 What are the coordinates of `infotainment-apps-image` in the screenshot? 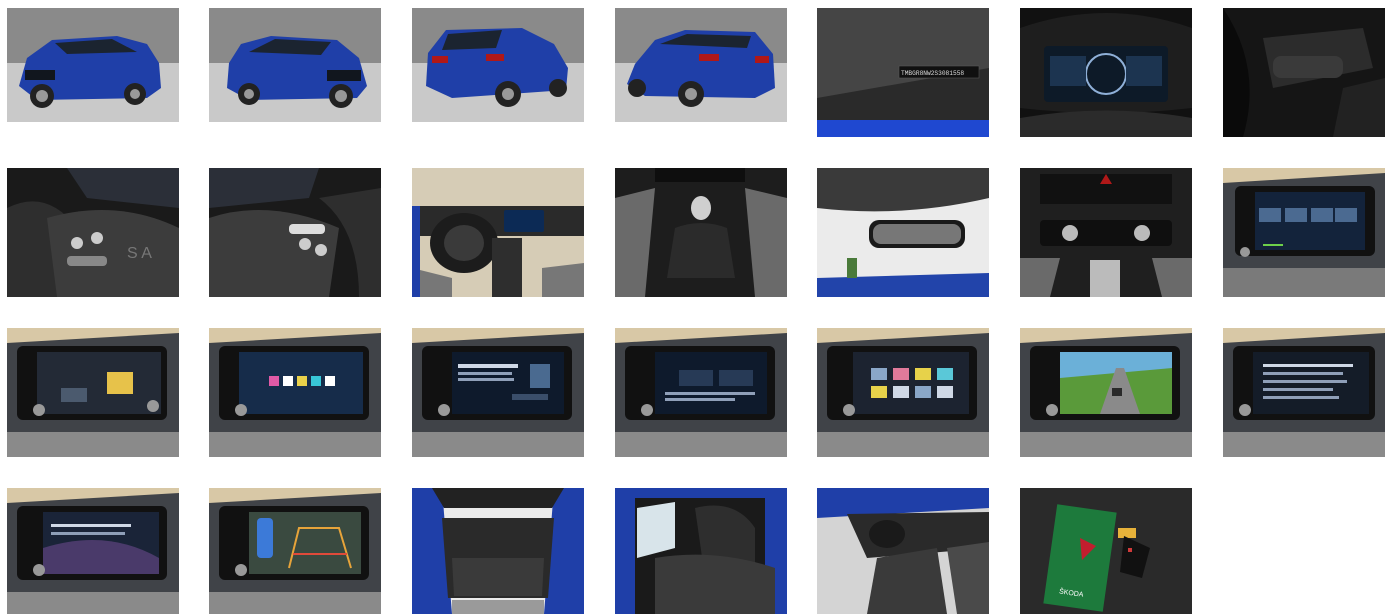 It's located at (903, 392).